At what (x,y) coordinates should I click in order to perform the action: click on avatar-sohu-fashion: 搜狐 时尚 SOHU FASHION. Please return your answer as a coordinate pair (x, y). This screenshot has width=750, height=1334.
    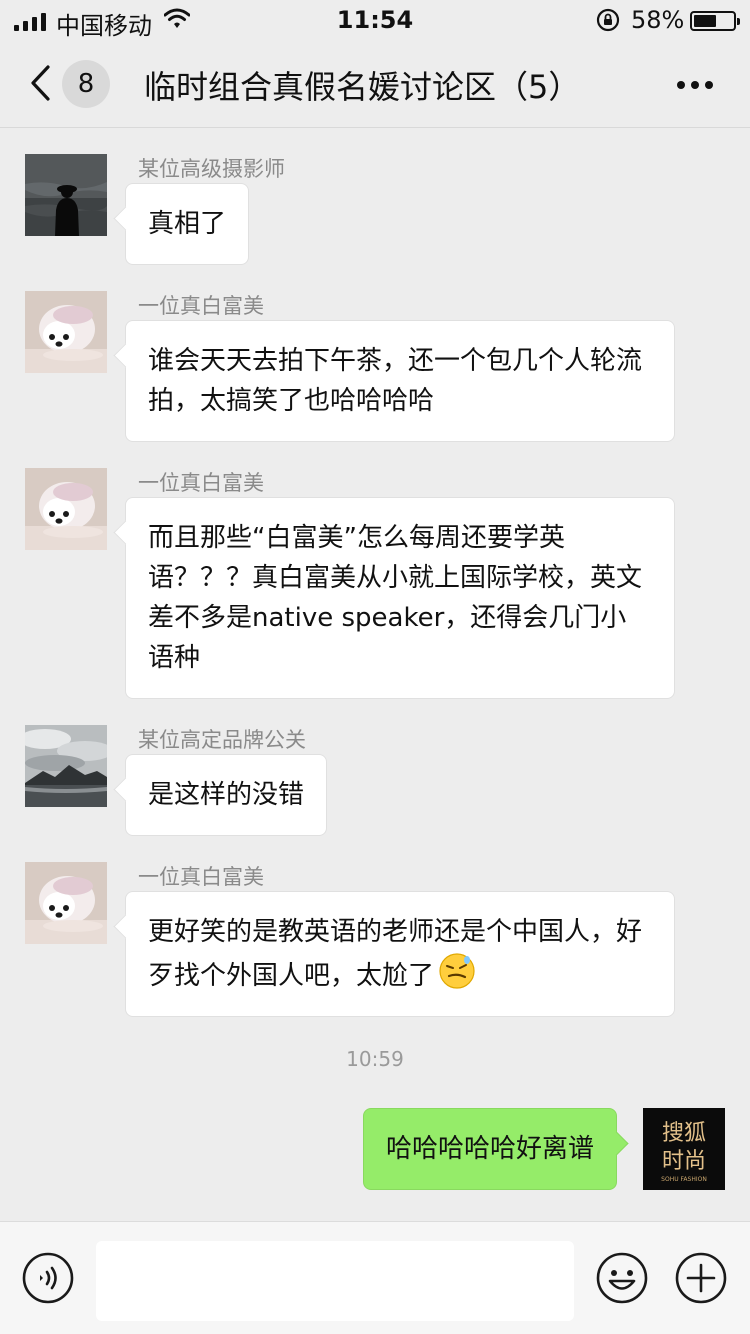
    Looking at the image, I should click on (684, 1149).